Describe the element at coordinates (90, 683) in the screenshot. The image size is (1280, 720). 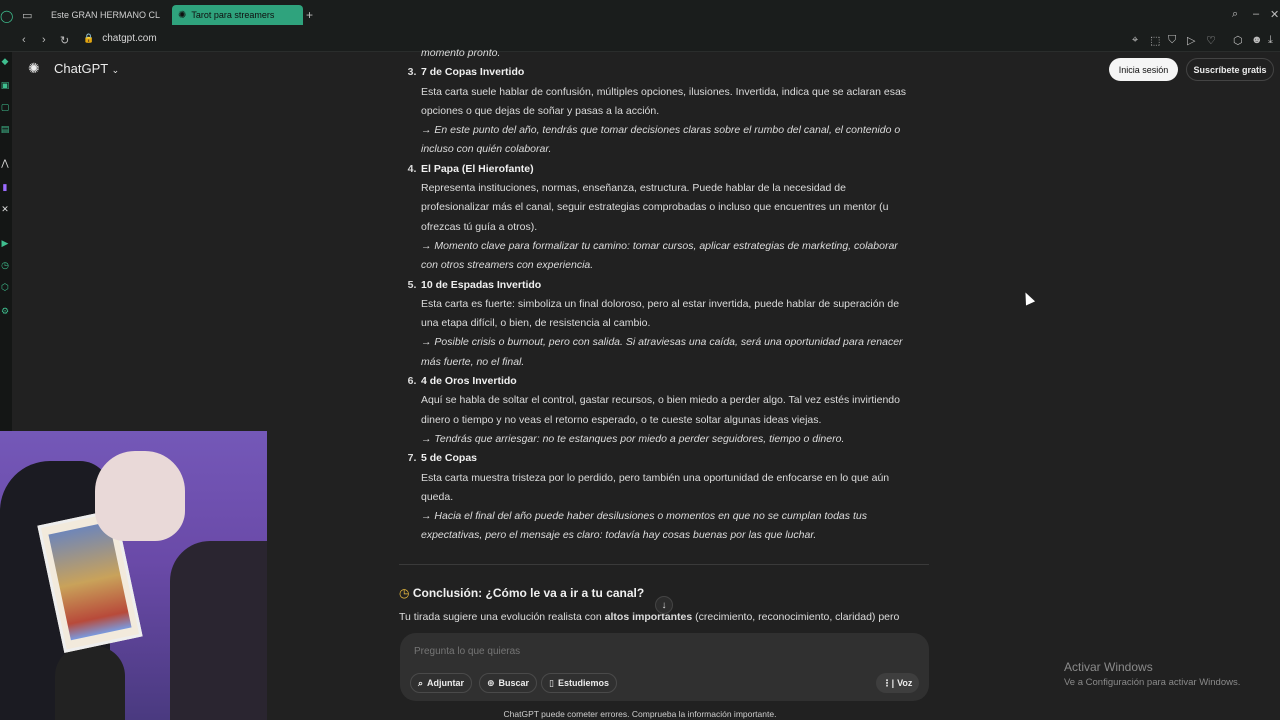
I see `webcam-microphone` at that location.